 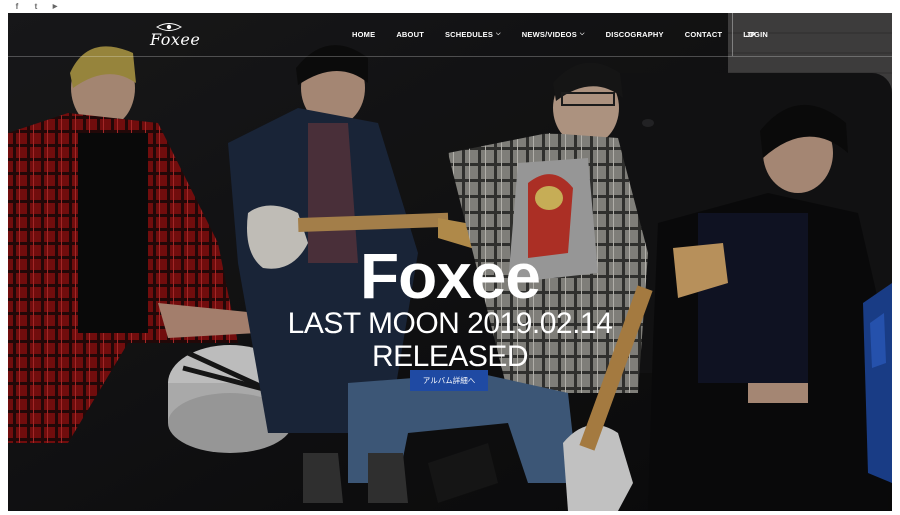 What do you see at coordinates (175, 39) in the screenshot?
I see `logo-text: Foxee` at bounding box center [175, 39].